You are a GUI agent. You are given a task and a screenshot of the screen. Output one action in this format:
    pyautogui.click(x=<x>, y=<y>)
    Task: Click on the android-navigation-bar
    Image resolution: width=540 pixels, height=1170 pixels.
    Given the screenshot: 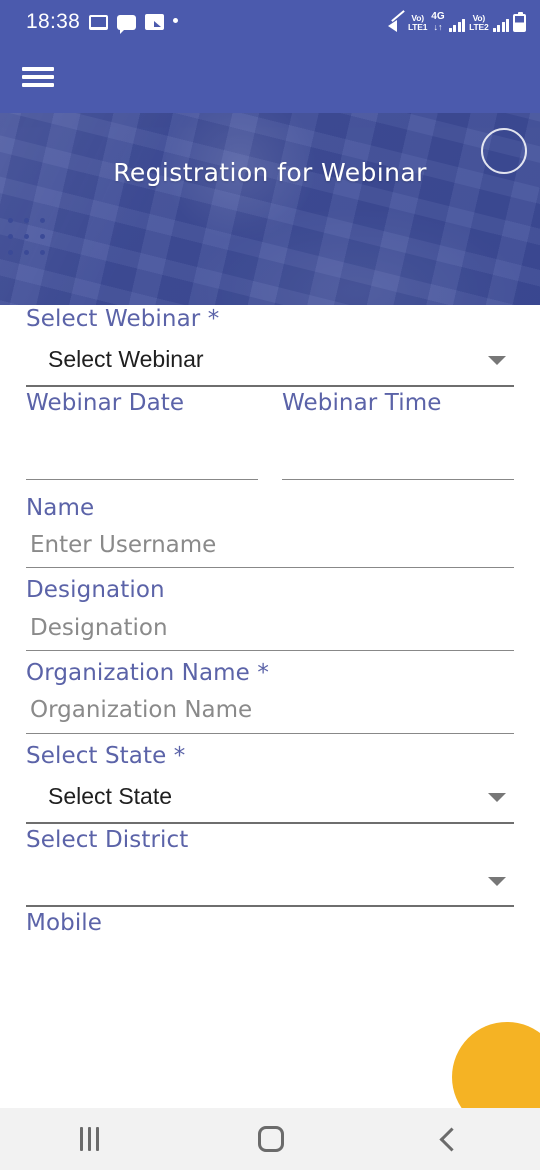 What is the action you would take?
    pyautogui.click(x=270, y=1139)
    